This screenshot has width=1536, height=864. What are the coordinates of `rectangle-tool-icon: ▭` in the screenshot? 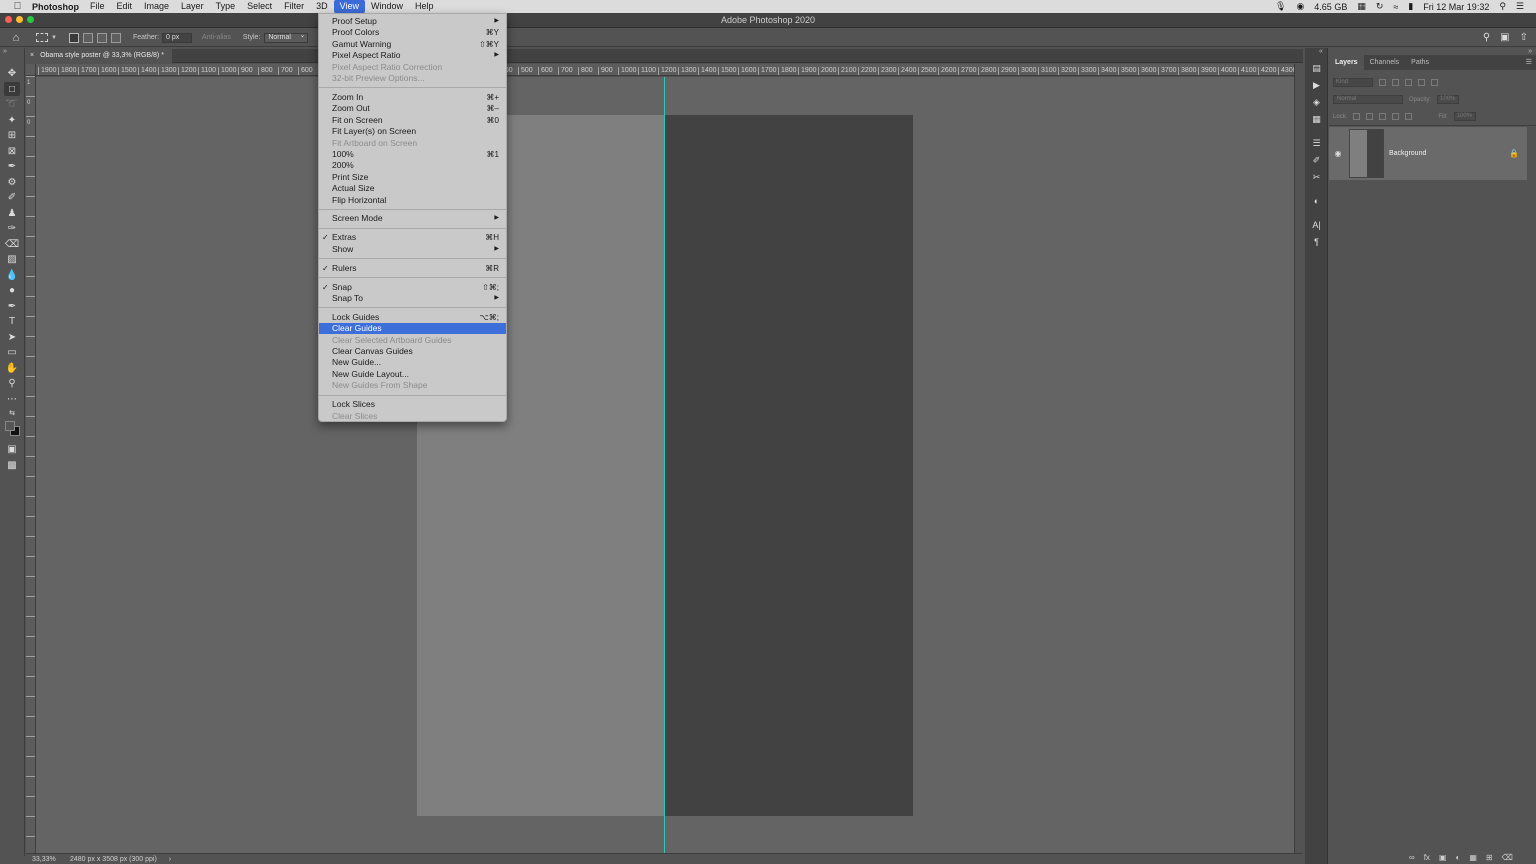 It's located at (12, 352).